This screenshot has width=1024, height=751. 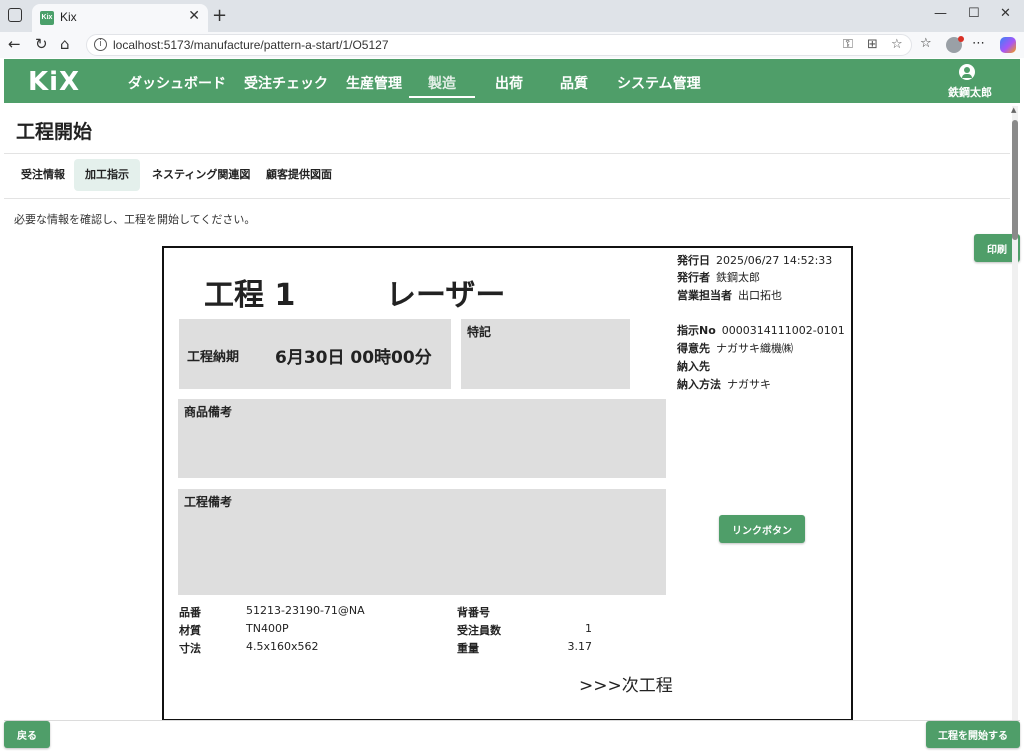 What do you see at coordinates (738, 277) in the screenshot?
I see `issuer-value: 鉄鋼太郎` at bounding box center [738, 277].